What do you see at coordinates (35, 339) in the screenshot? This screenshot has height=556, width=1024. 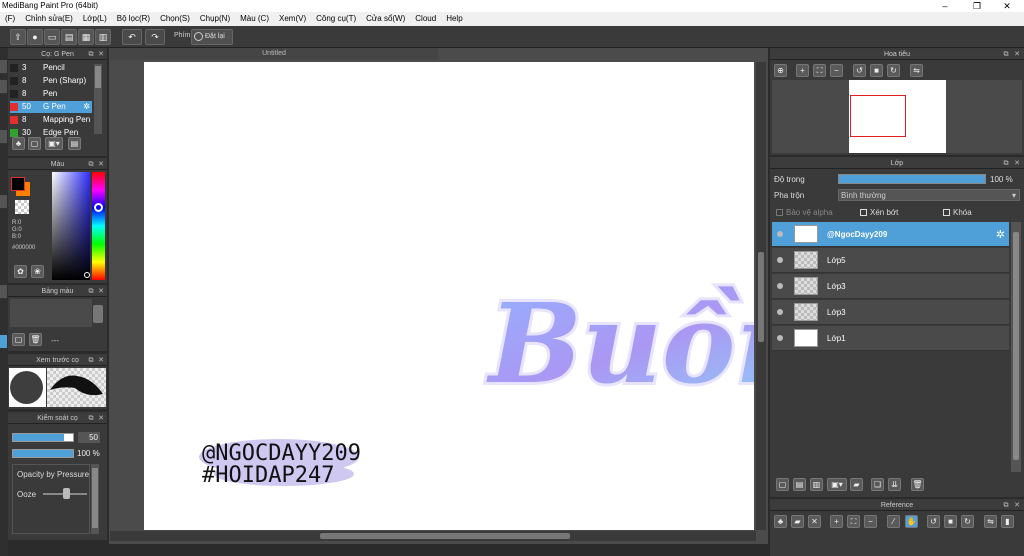 I see `palette-delete-icon: 🗑` at bounding box center [35, 339].